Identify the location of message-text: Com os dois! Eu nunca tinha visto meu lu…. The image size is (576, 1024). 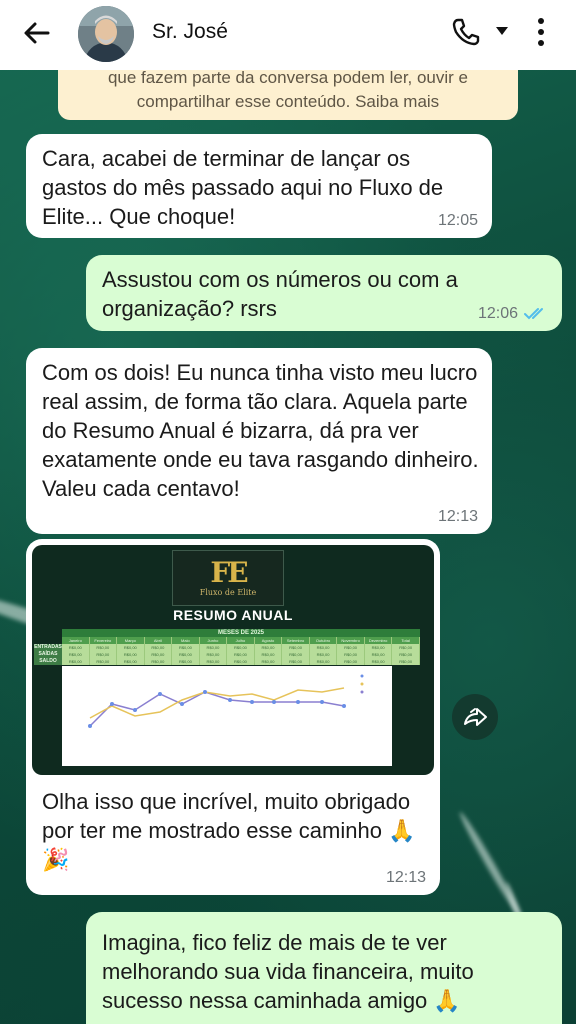
(260, 430).